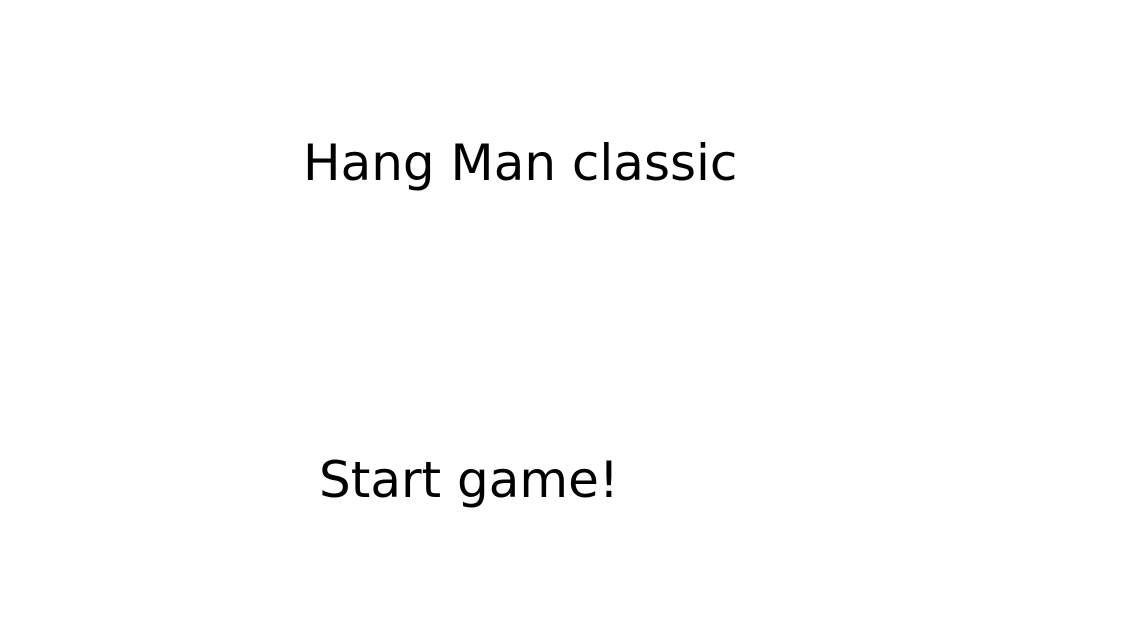 The image size is (1127, 634). Describe the element at coordinates (520, 163) in the screenshot. I see `game-title: Hang Man classic` at that location.